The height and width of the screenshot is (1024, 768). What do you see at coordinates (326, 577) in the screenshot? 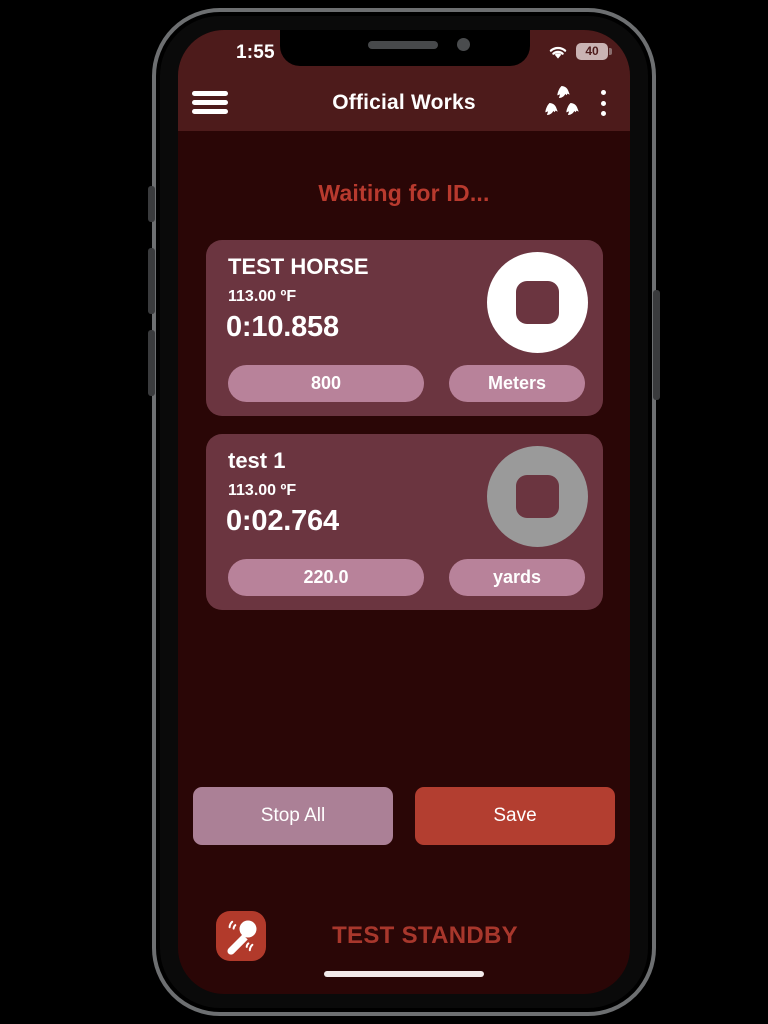
I see `distance-pill: 220.0` at bounding box center [326, 577].